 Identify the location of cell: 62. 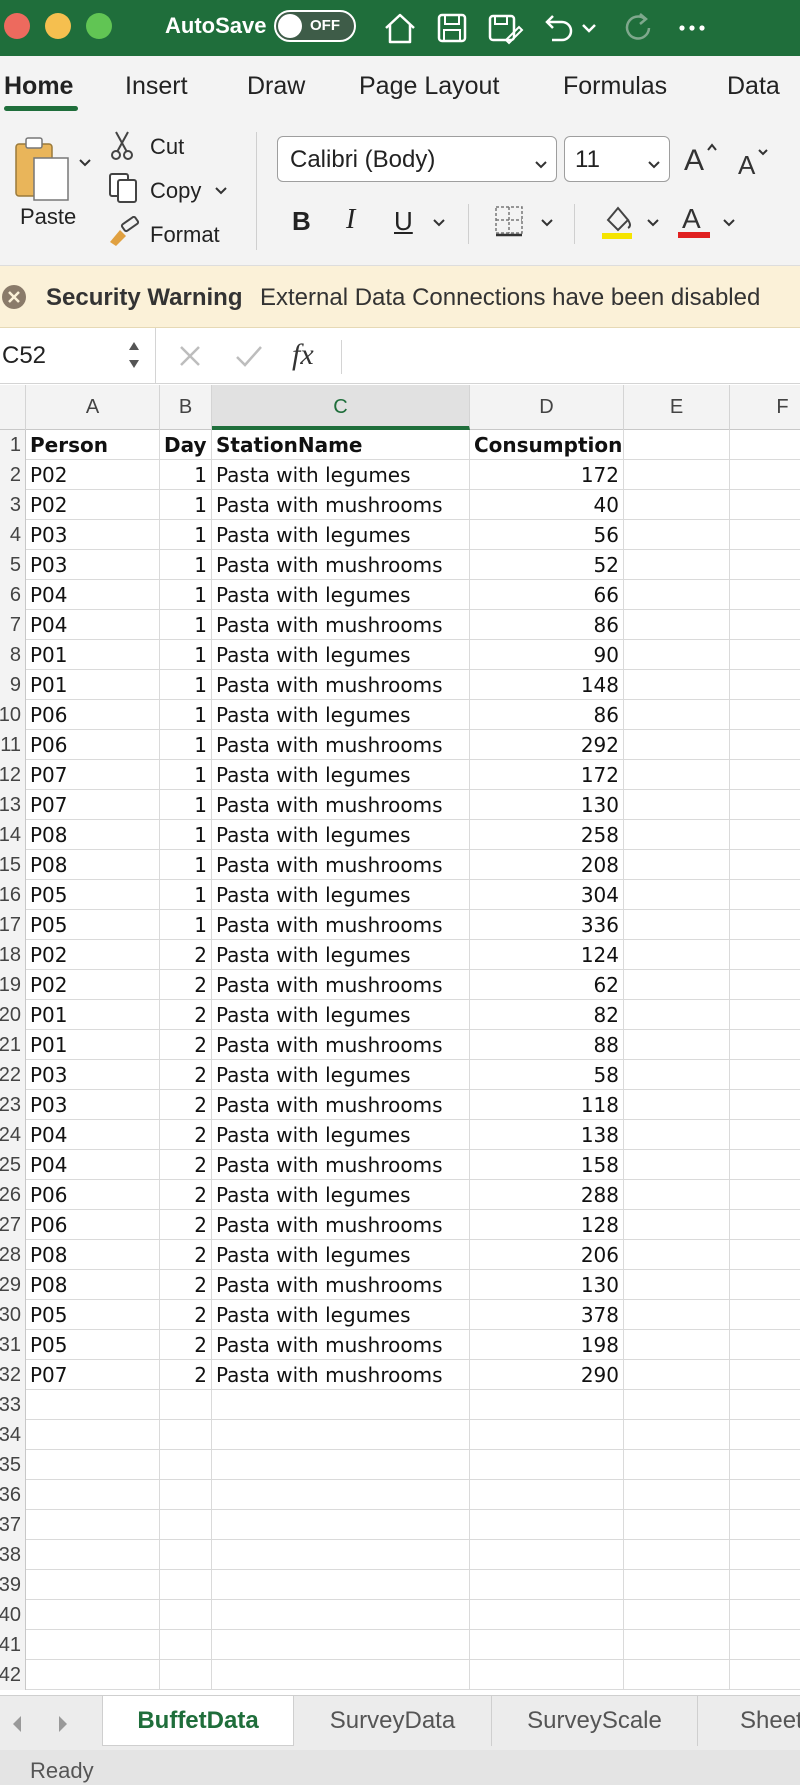
(547, 985).